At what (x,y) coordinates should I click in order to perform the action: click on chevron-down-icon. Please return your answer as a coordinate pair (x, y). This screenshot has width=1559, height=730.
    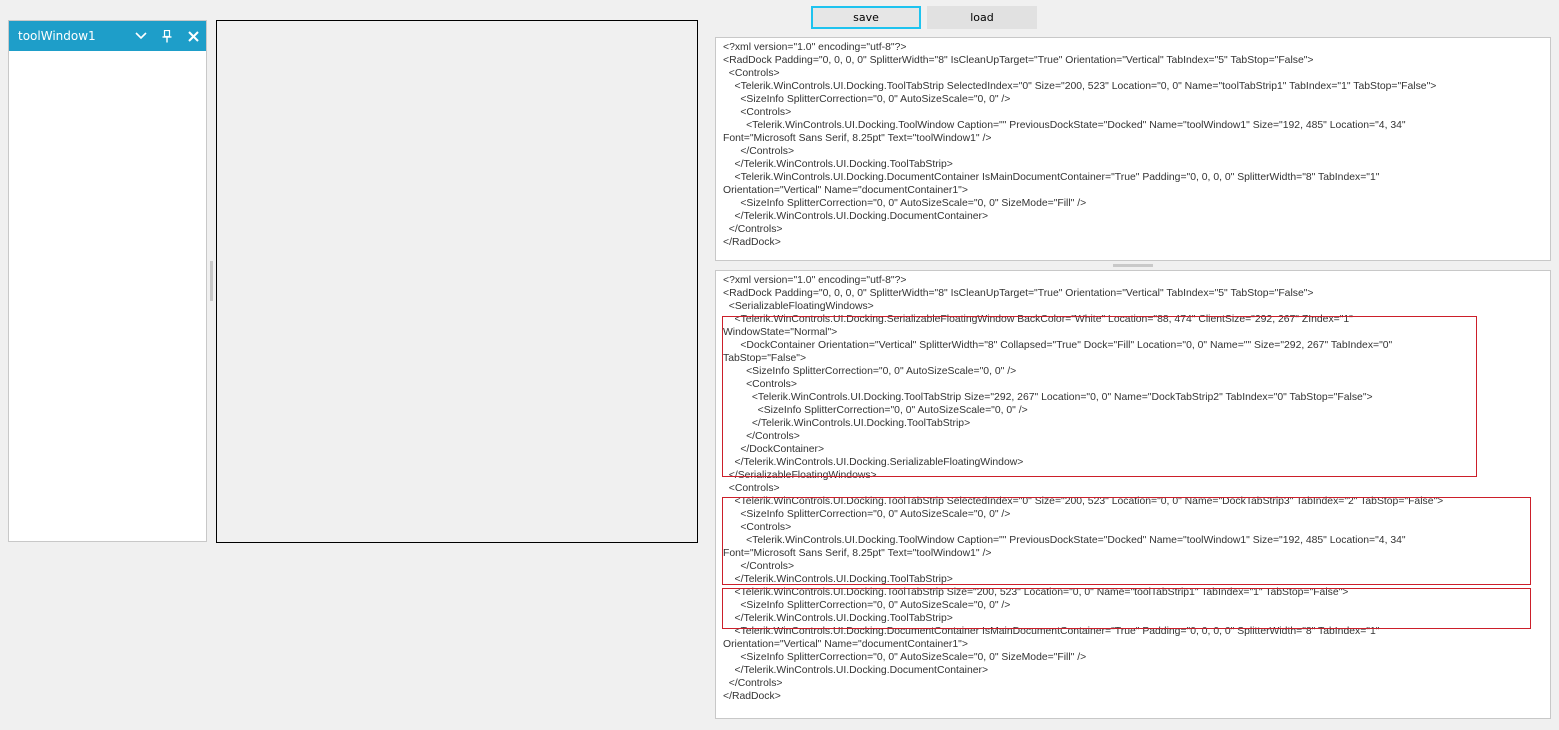
    Looking at the image, I should click on (141, 36).